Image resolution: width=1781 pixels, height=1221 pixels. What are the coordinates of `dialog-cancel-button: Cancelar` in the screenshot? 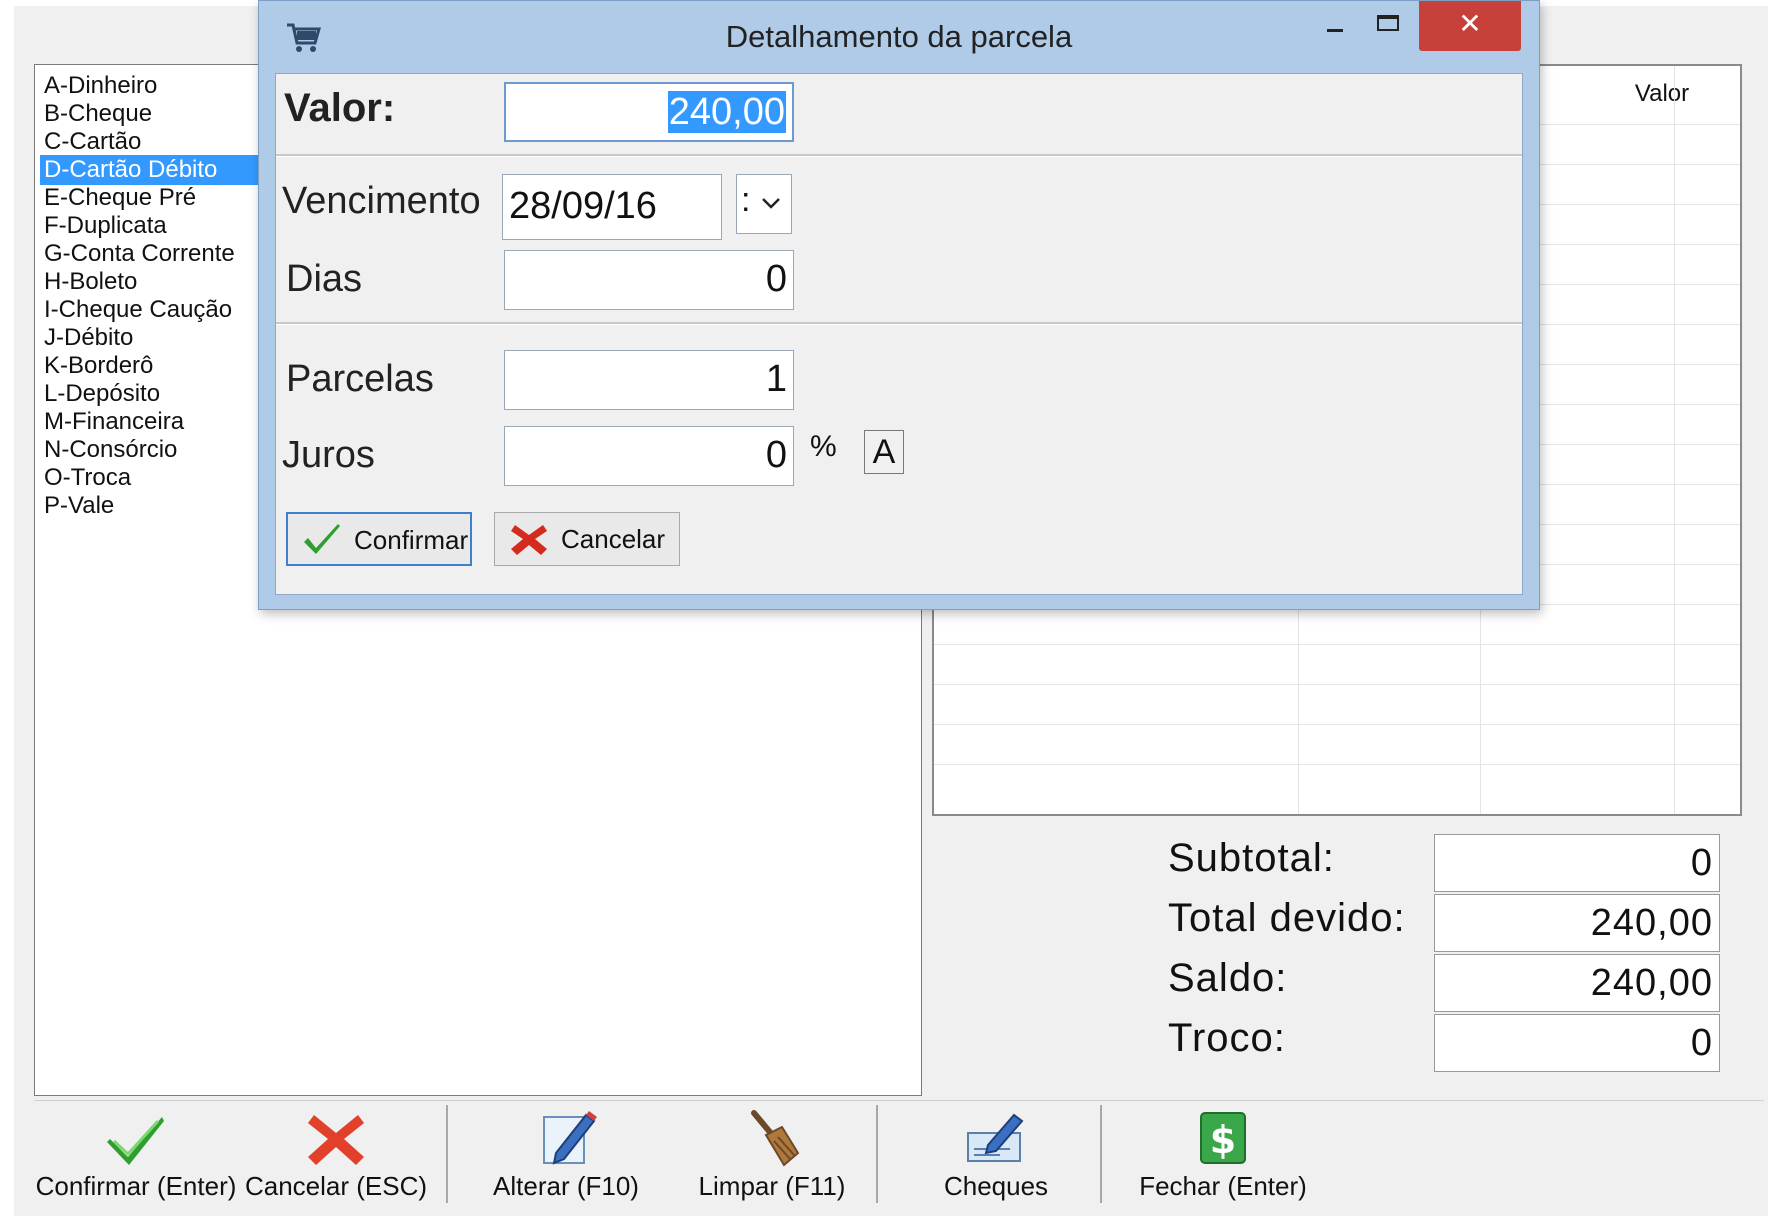 It's located at (587, 539).